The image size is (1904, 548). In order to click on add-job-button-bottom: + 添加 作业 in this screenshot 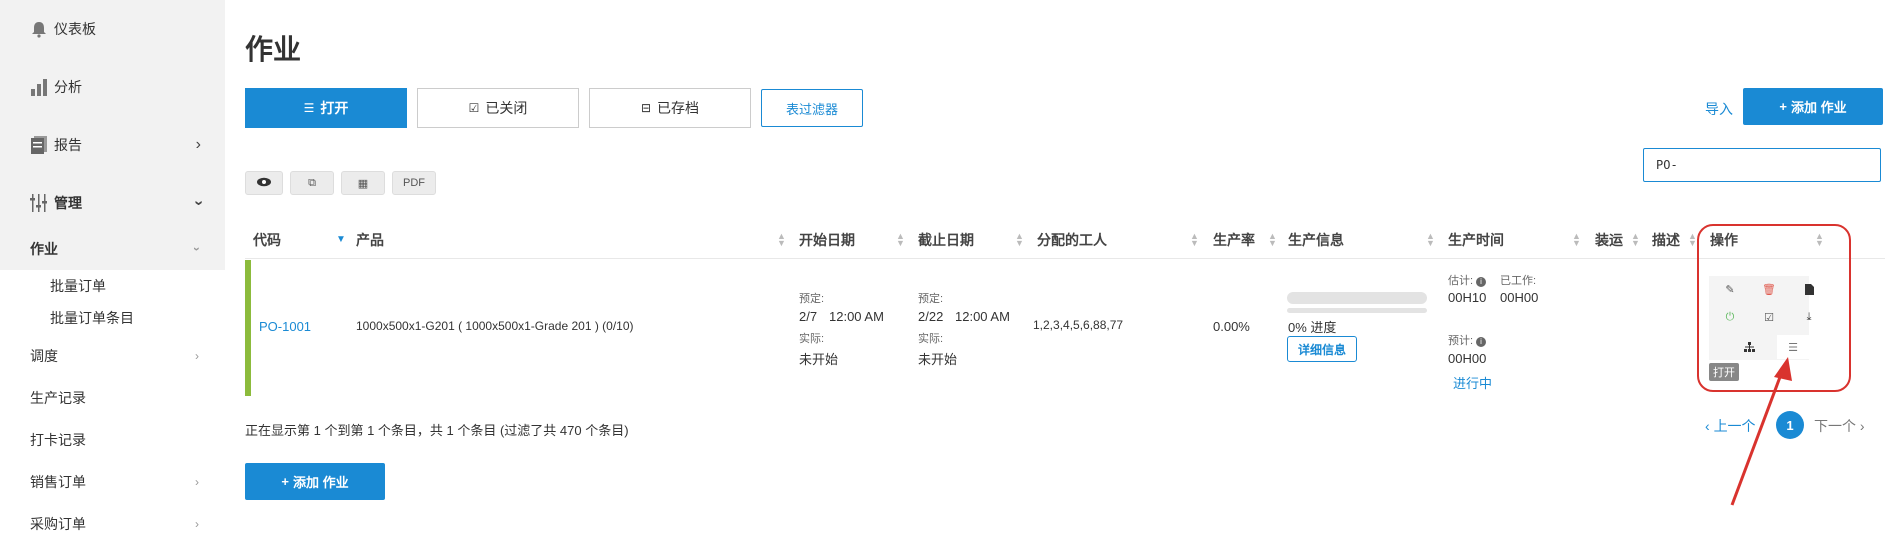, I will do `click(315, 481)`.